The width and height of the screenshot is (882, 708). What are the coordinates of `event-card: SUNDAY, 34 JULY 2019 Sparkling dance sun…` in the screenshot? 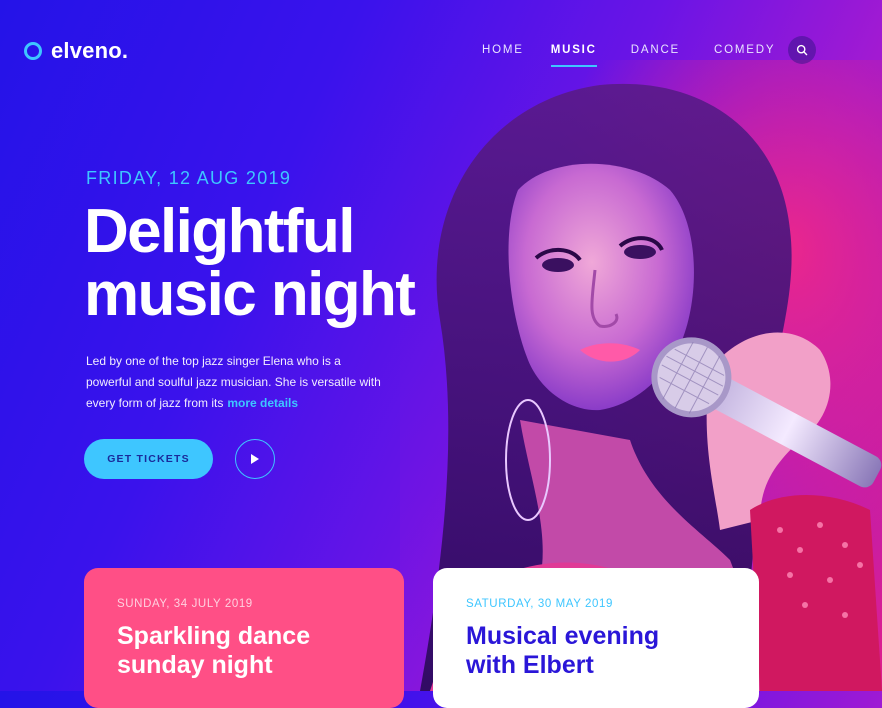 It's located at (244, 638).